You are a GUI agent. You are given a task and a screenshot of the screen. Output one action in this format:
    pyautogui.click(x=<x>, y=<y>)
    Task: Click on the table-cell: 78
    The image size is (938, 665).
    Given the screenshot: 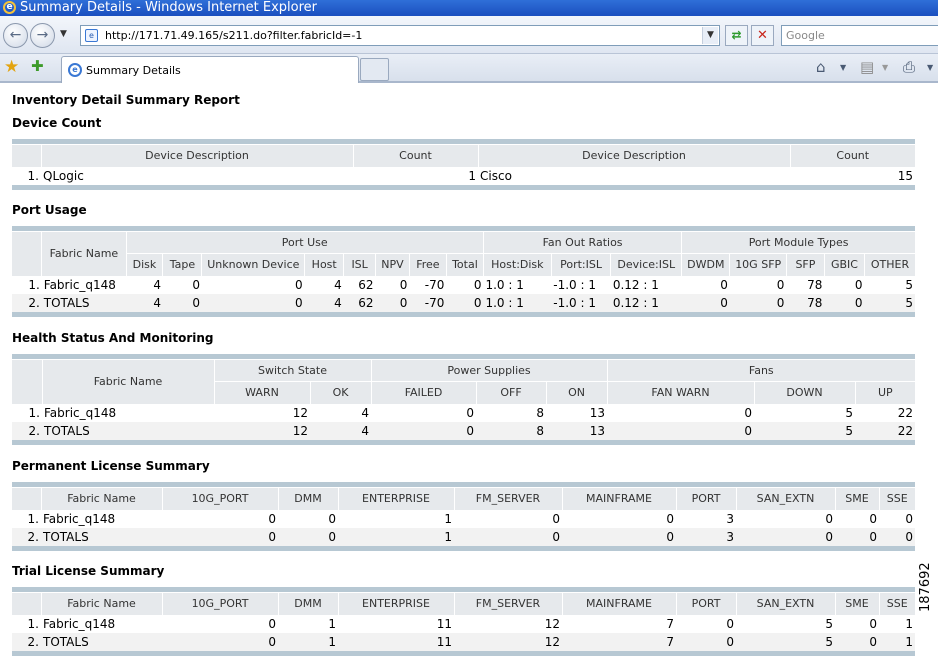 What is the action you would take?
    pyautogui.click(x=805, y=284)
    